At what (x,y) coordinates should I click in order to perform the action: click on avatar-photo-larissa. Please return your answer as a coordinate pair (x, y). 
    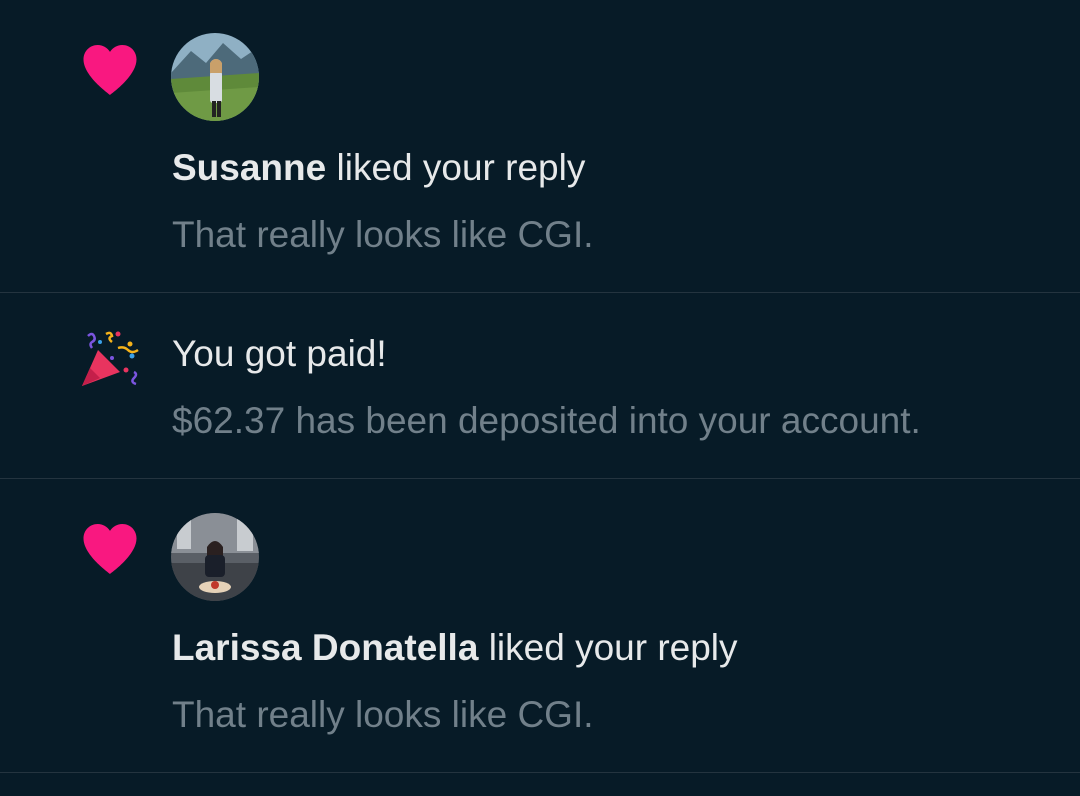
    Looking at the image, I should click on (215, 557).